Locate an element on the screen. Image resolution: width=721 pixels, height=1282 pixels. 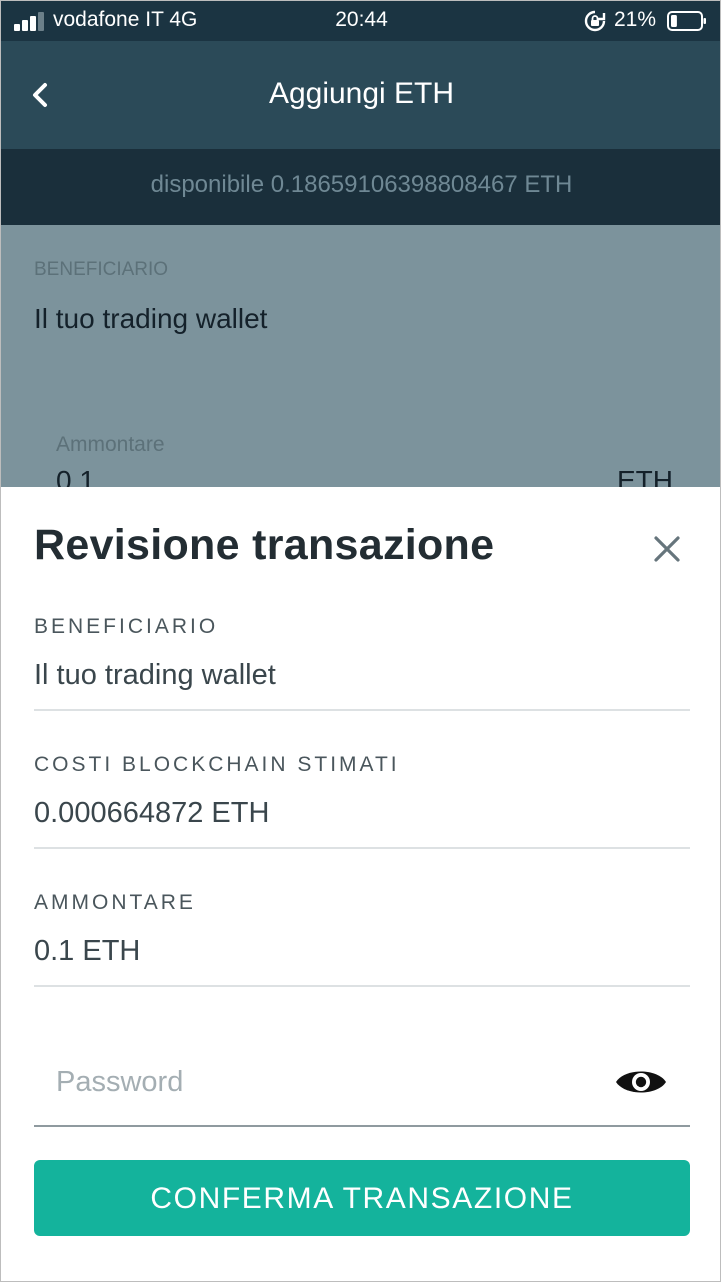
available-balance-bar: disponibile 0.18659106398808467 ETH is located at coordinates (360, 187).